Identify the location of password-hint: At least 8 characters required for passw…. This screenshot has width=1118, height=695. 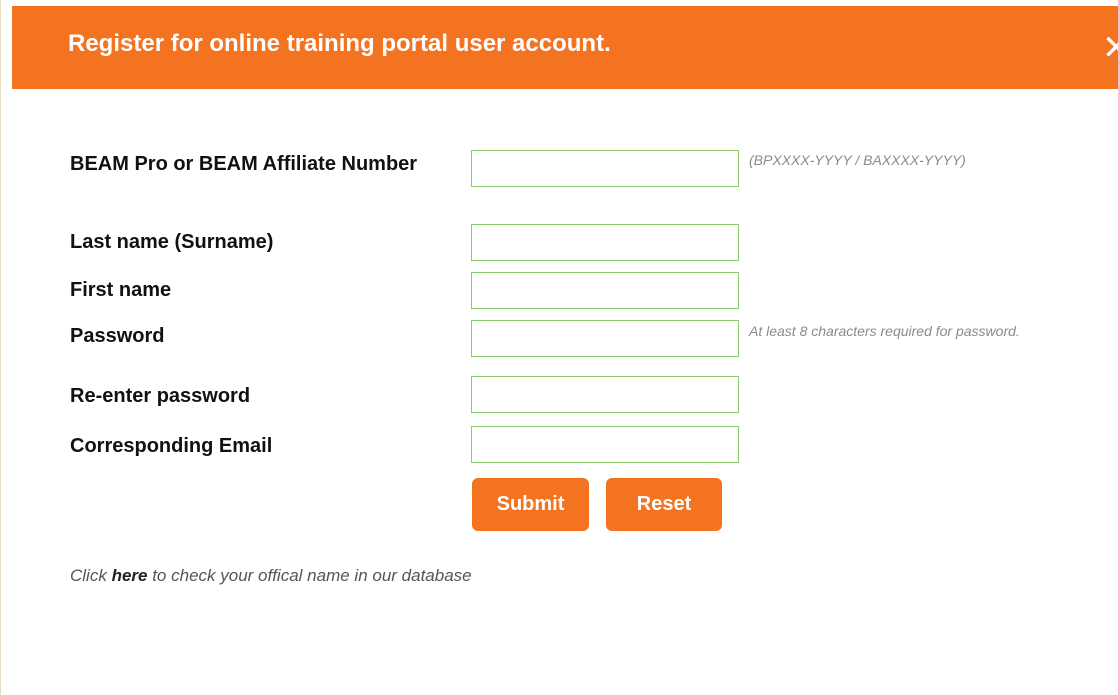
(884, 331).